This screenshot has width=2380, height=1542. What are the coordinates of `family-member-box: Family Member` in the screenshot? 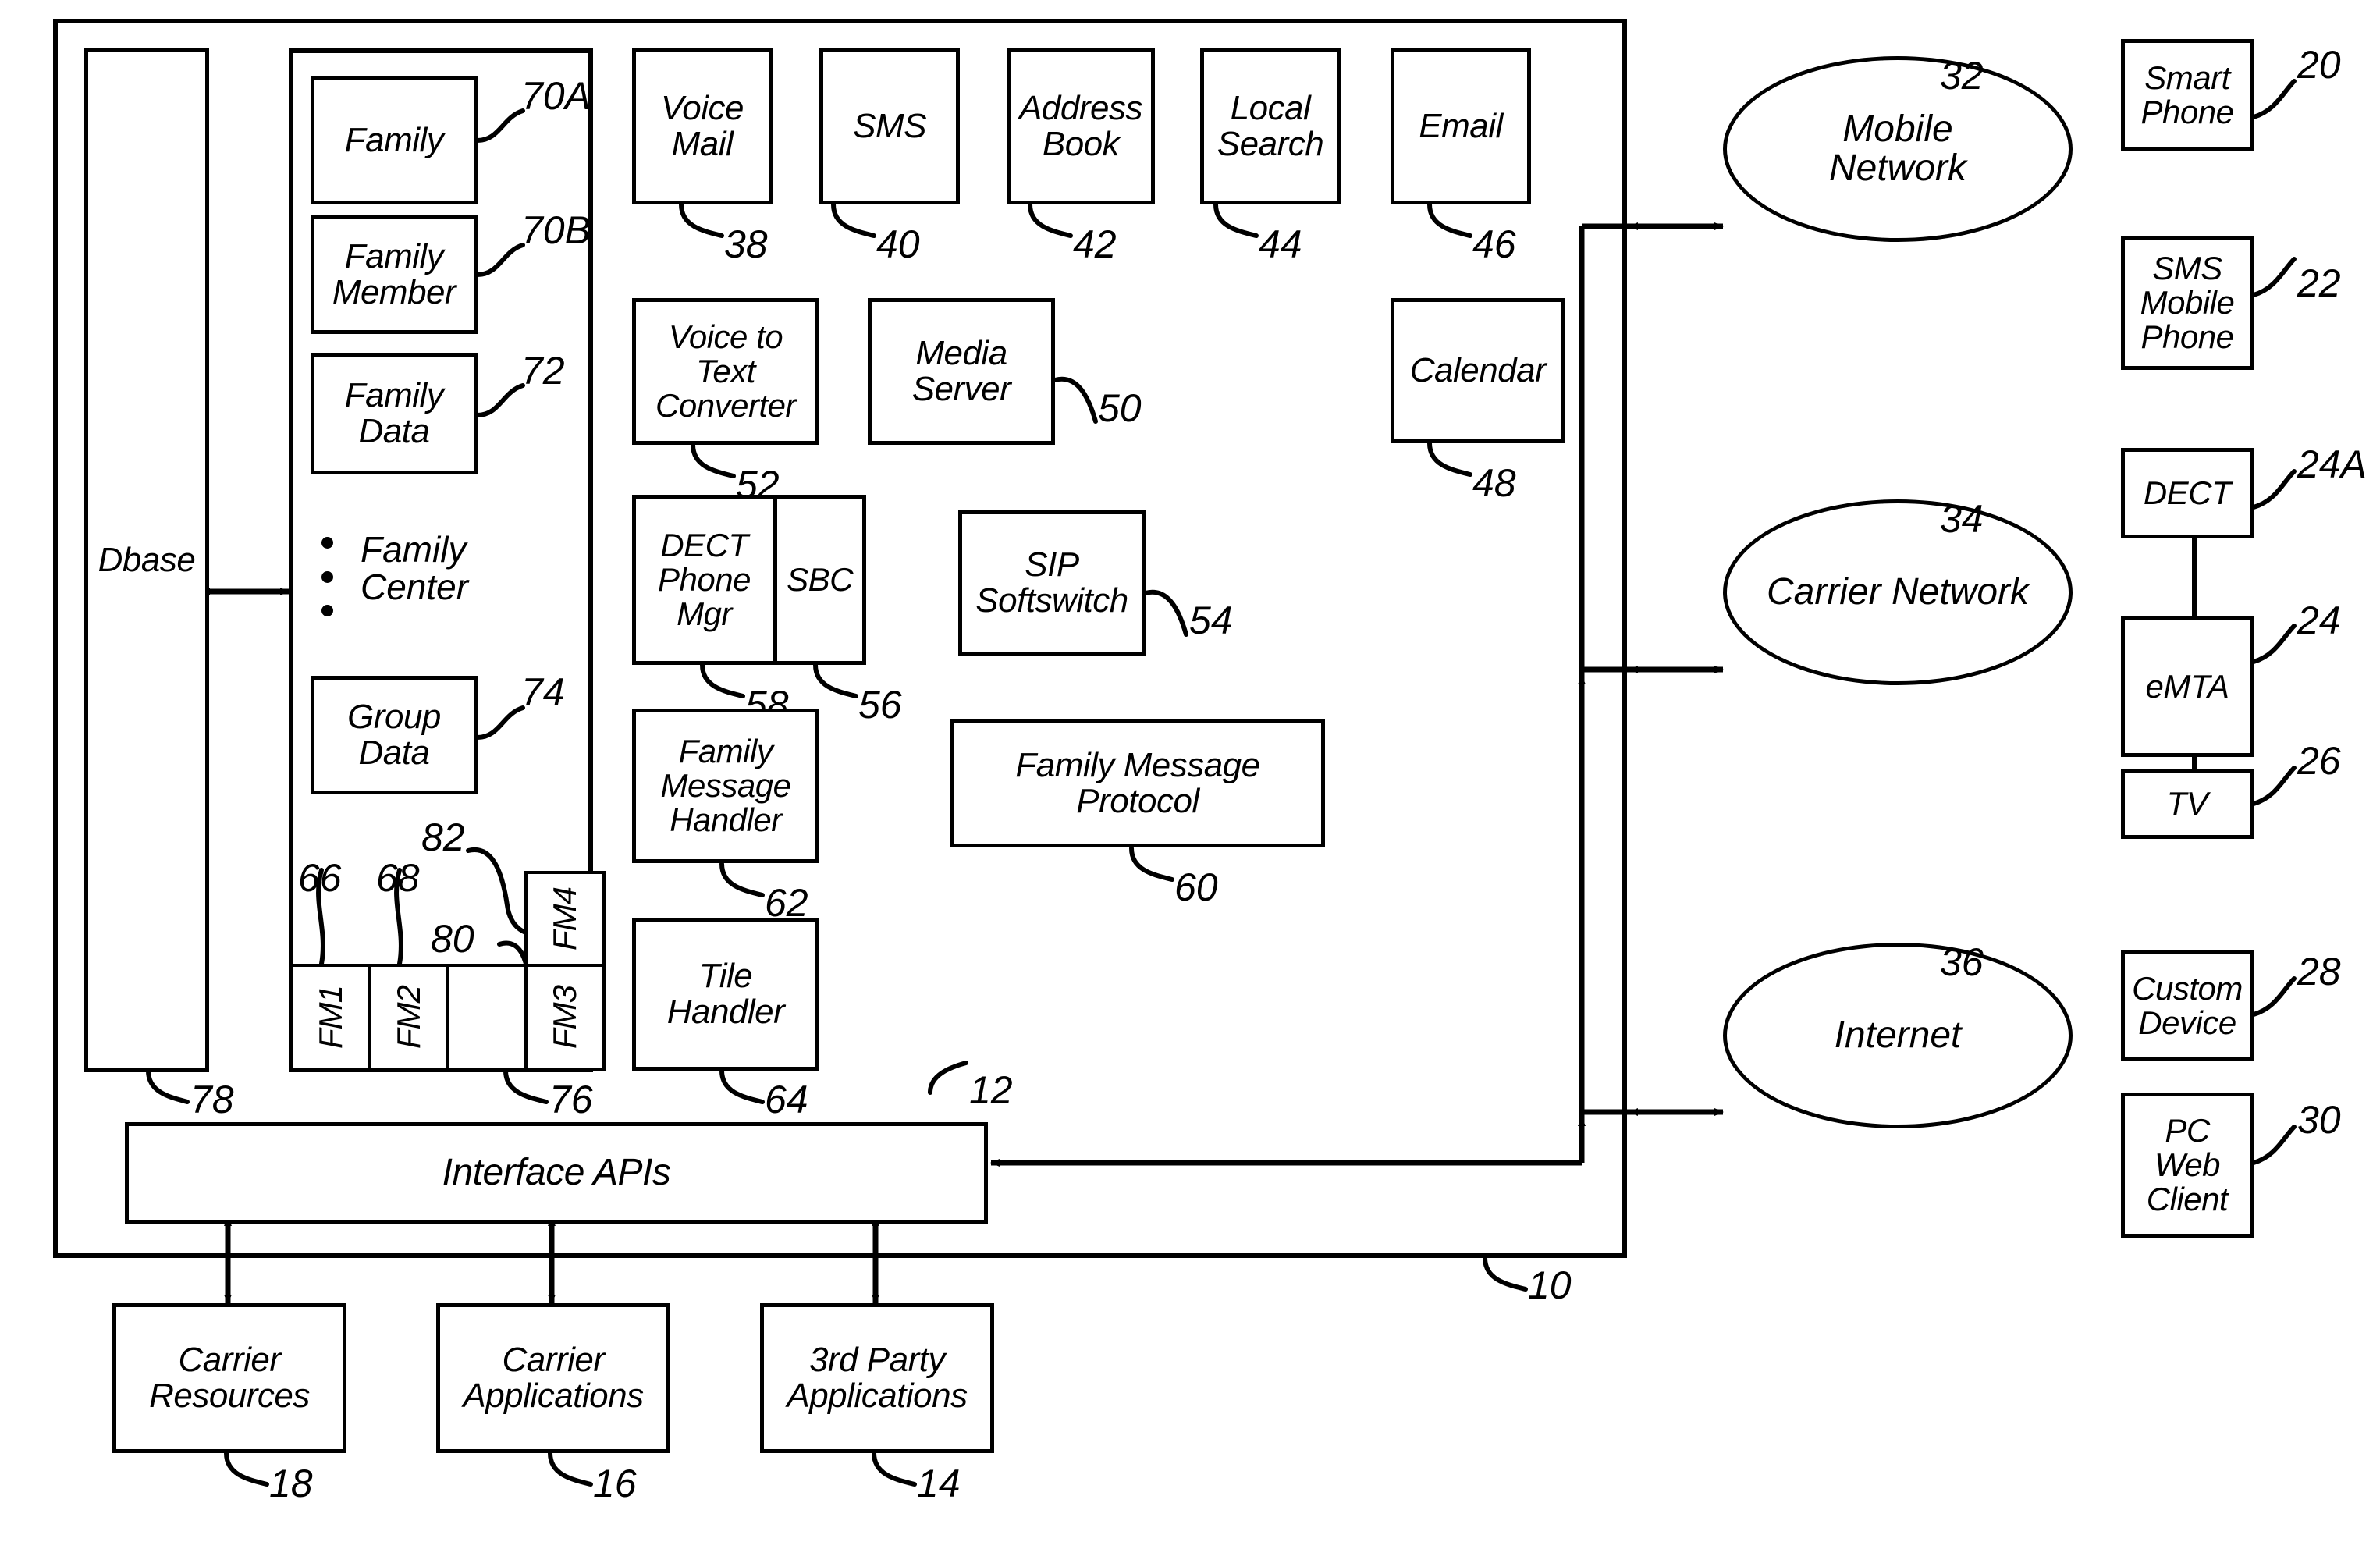 It's located at (394, 274).